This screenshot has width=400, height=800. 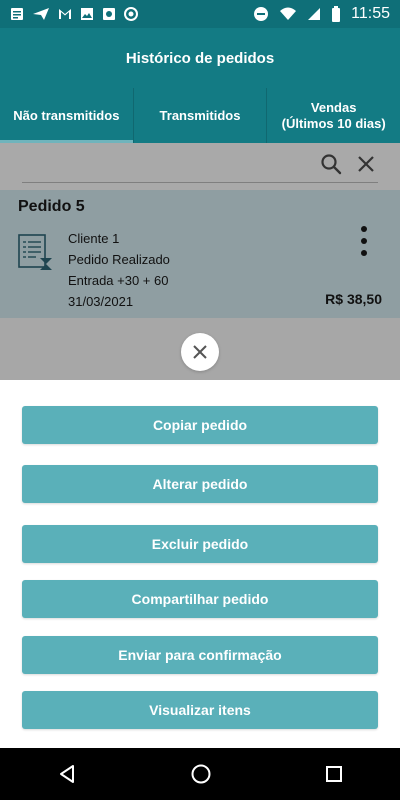 I want to click on order-title: Pedido 5, so click(x=51, y=206).